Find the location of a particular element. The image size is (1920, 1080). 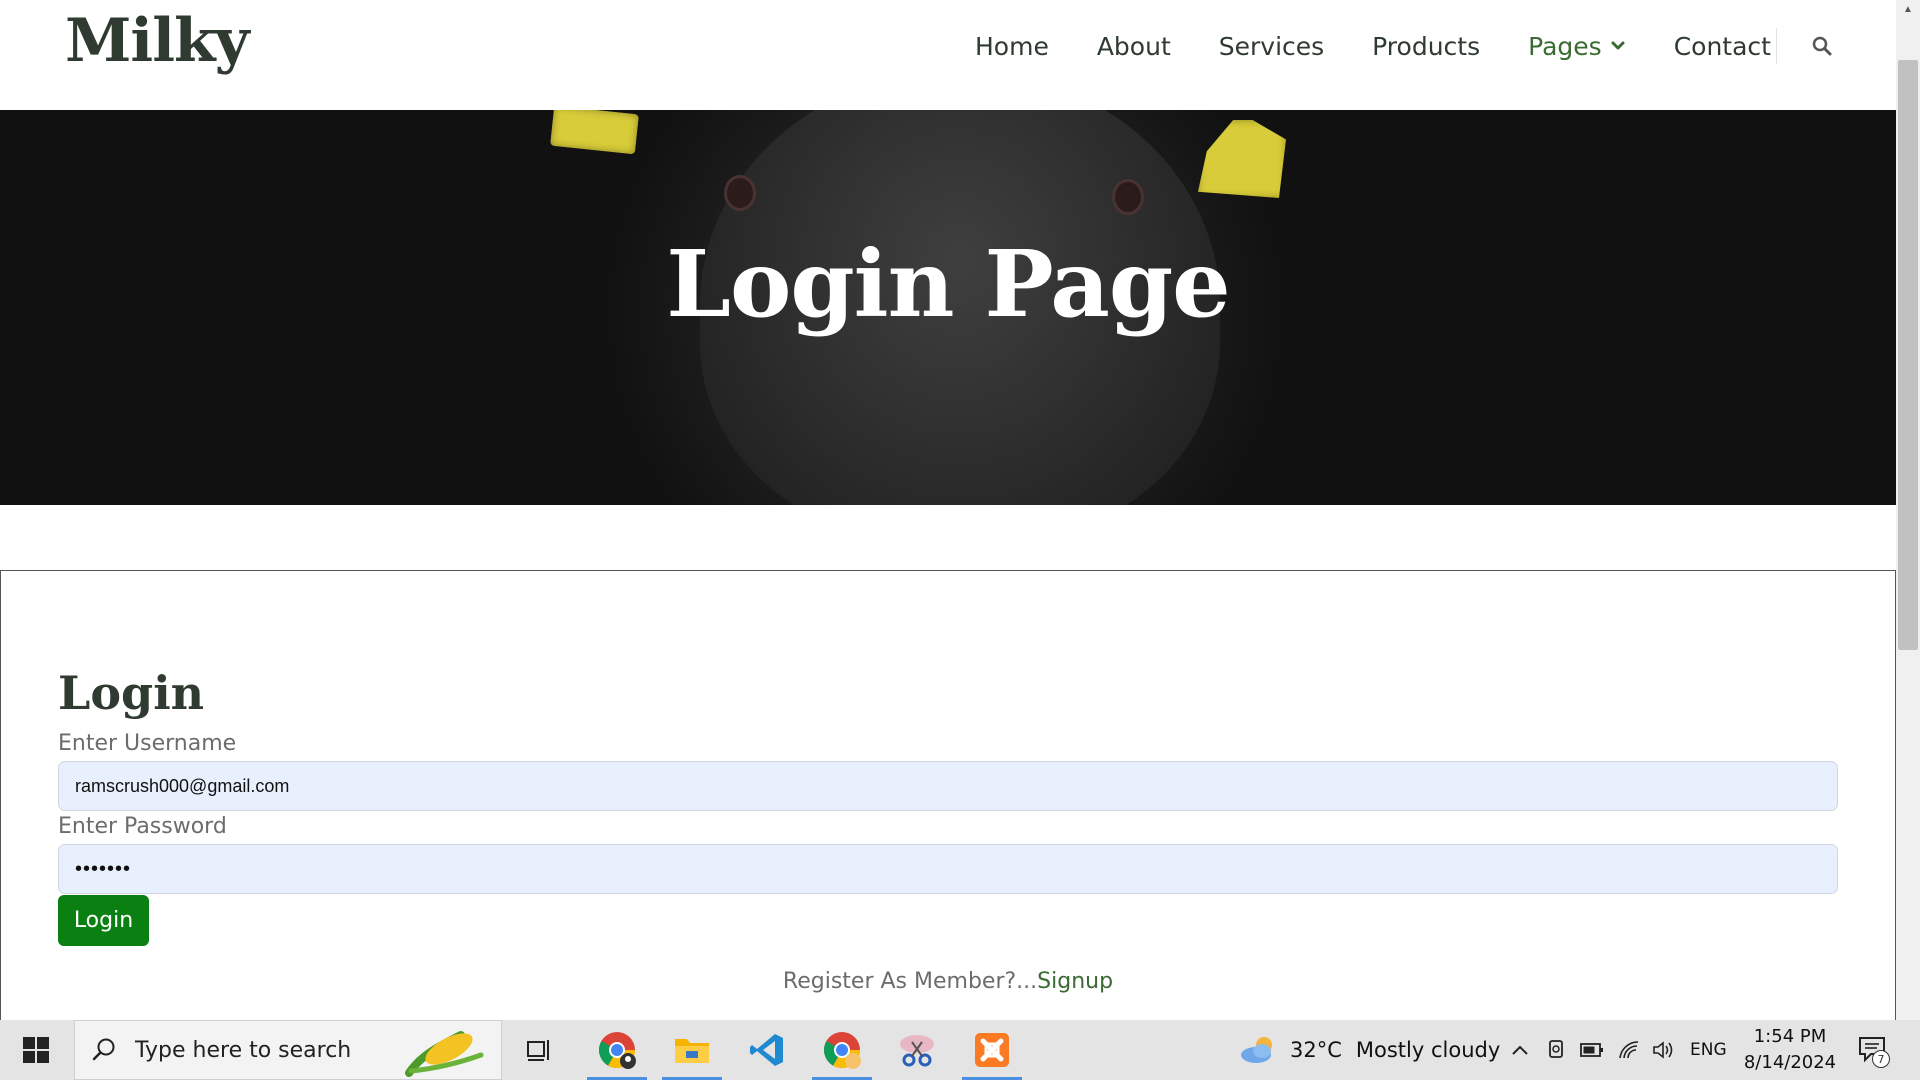

password-value: ••••••• is located at coordinates (103, 868).